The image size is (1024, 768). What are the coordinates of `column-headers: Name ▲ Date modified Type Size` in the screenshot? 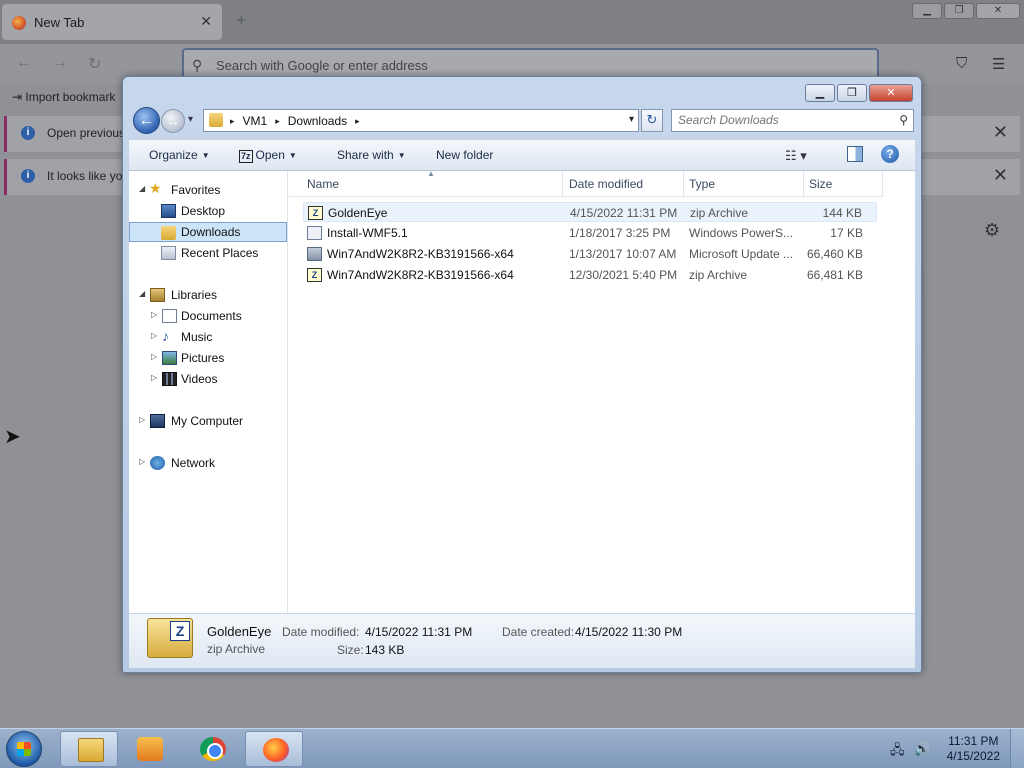 It's located at (586, 183).